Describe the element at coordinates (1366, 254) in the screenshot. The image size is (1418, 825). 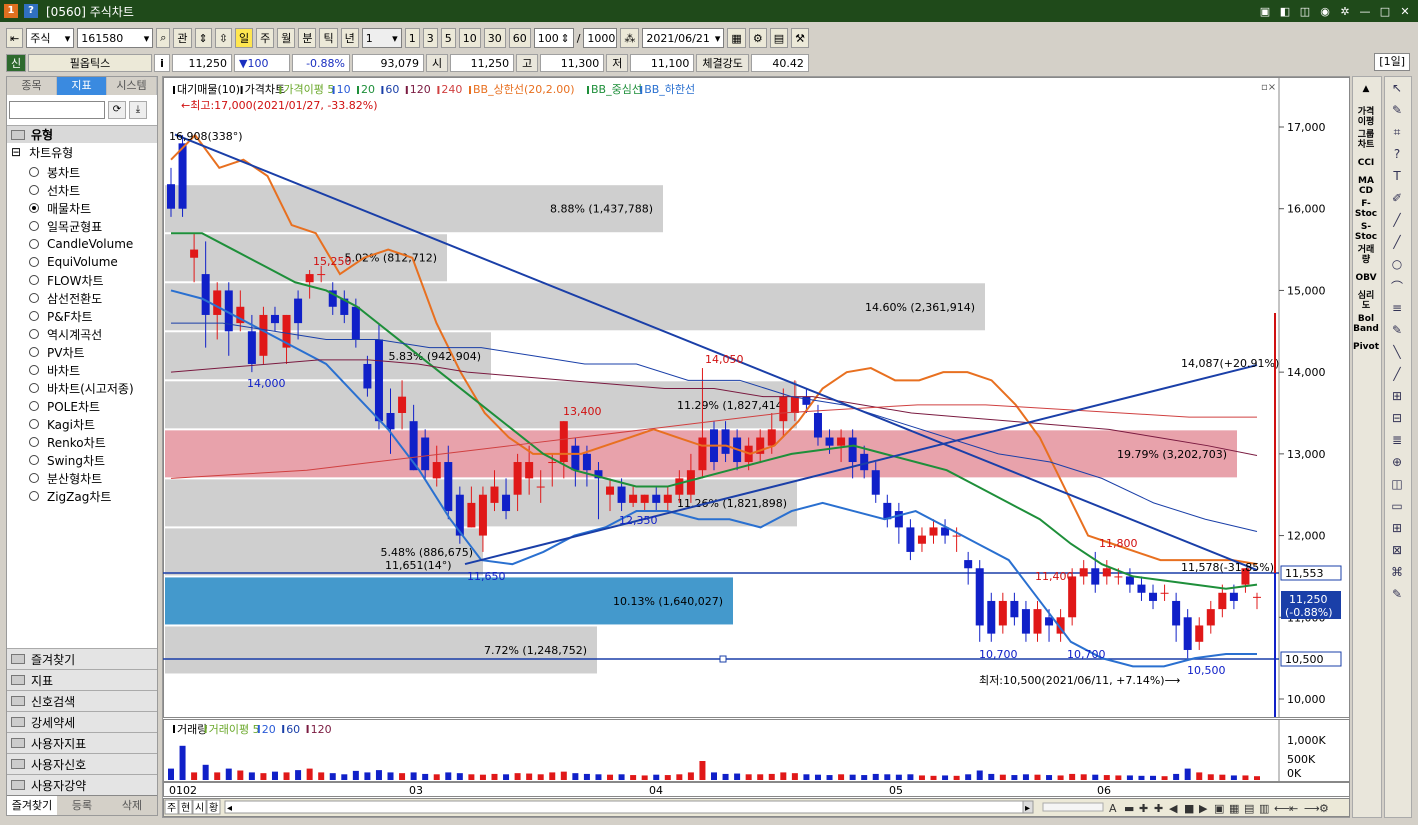
I see `indicator-button: 거래 량` at that location.